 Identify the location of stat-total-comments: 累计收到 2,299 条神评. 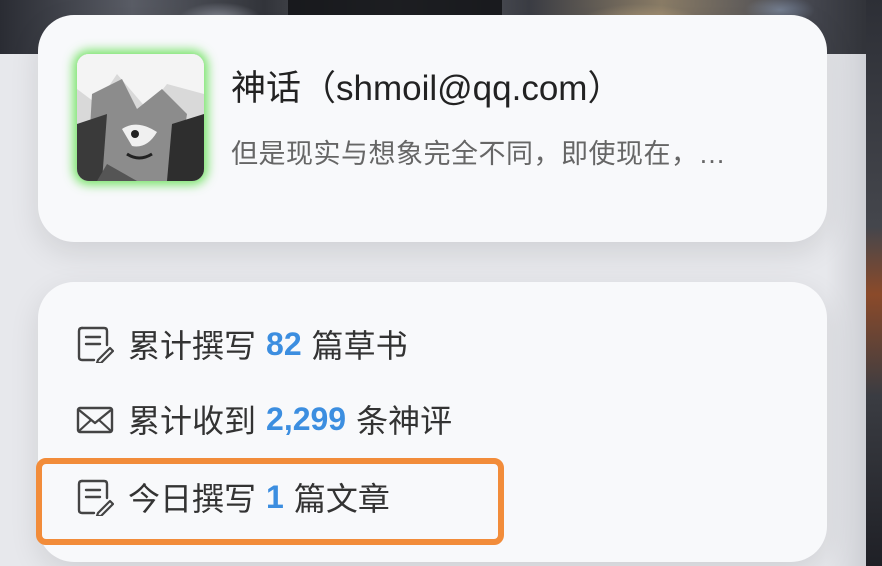
(264, 419).